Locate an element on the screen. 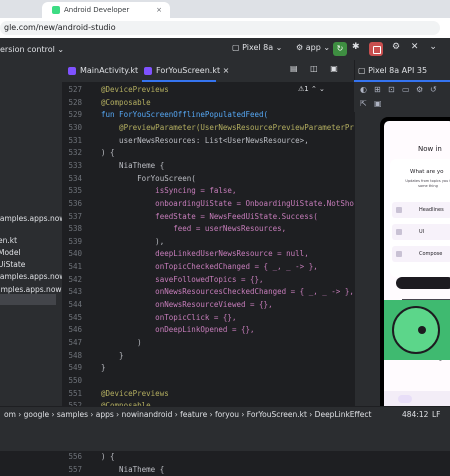 The image size is (450, 476). line-number: 534 is located at coordinates (58, 179).